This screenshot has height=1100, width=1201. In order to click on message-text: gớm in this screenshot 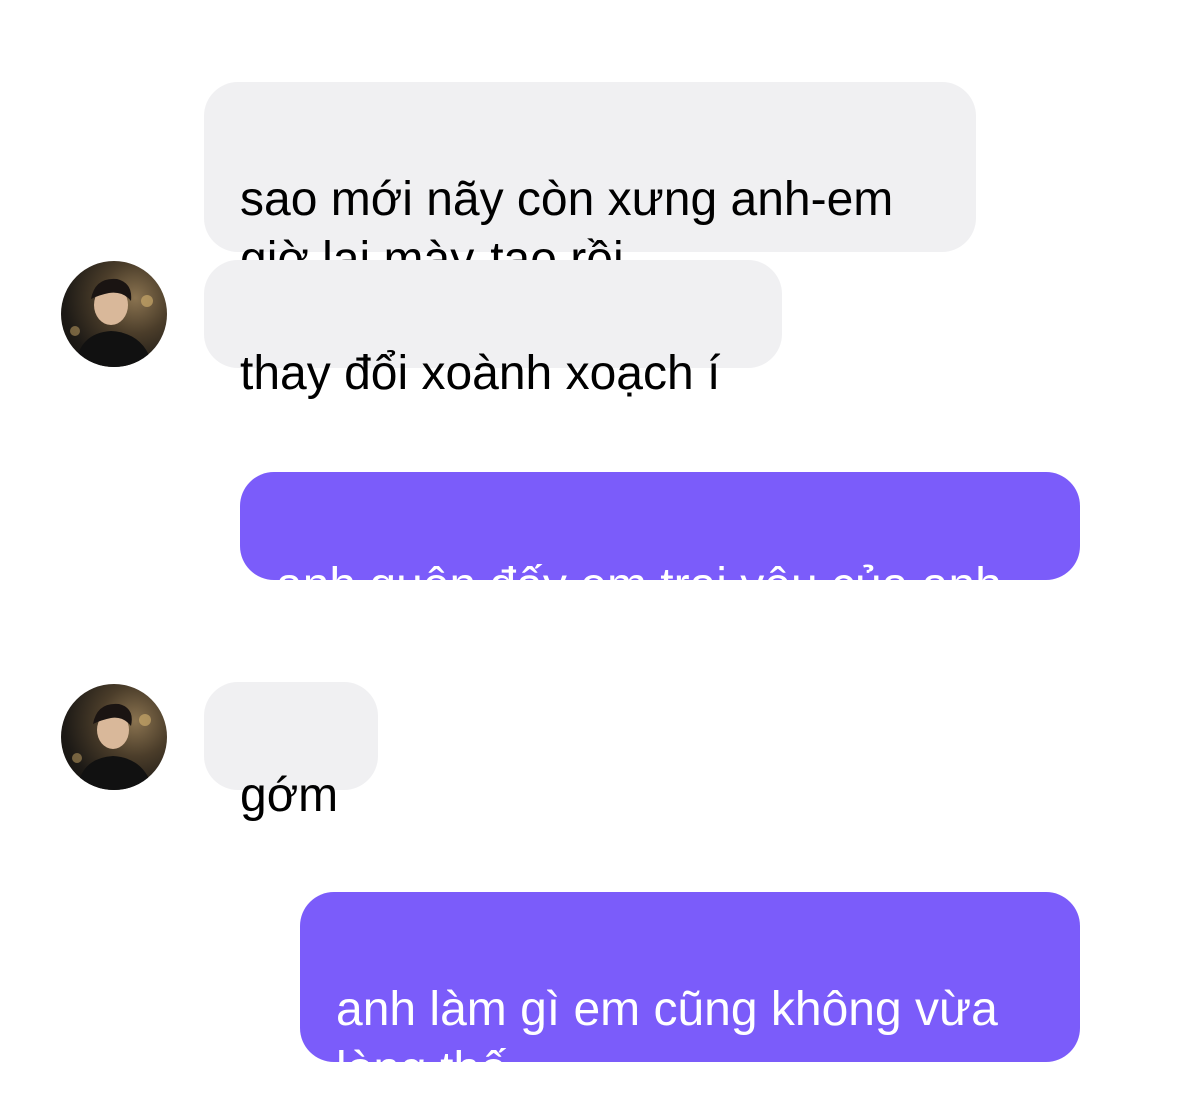, I will do `click(289, 795)`.